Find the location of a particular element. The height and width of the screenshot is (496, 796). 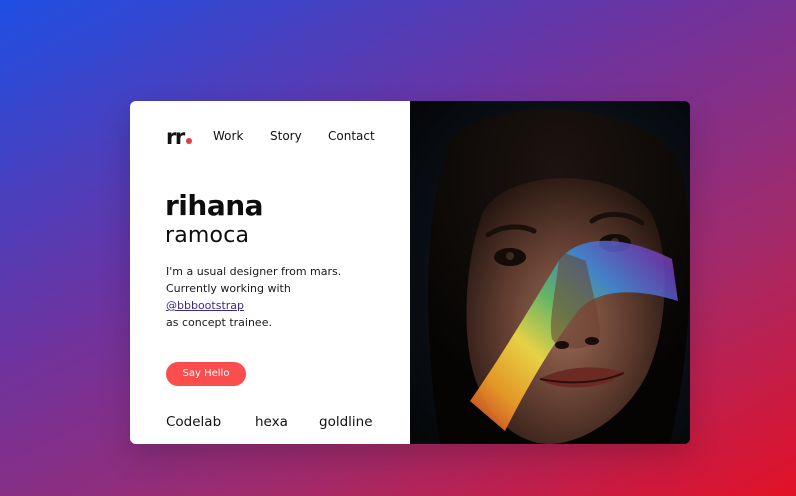

client-codelab: Codelab is located at coordinates (194, 422).